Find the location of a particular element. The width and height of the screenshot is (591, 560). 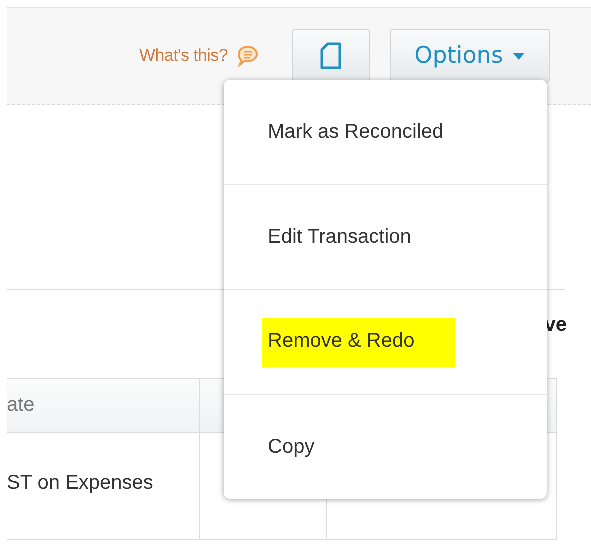

column-header: ate is located at coordinates (103, 405).